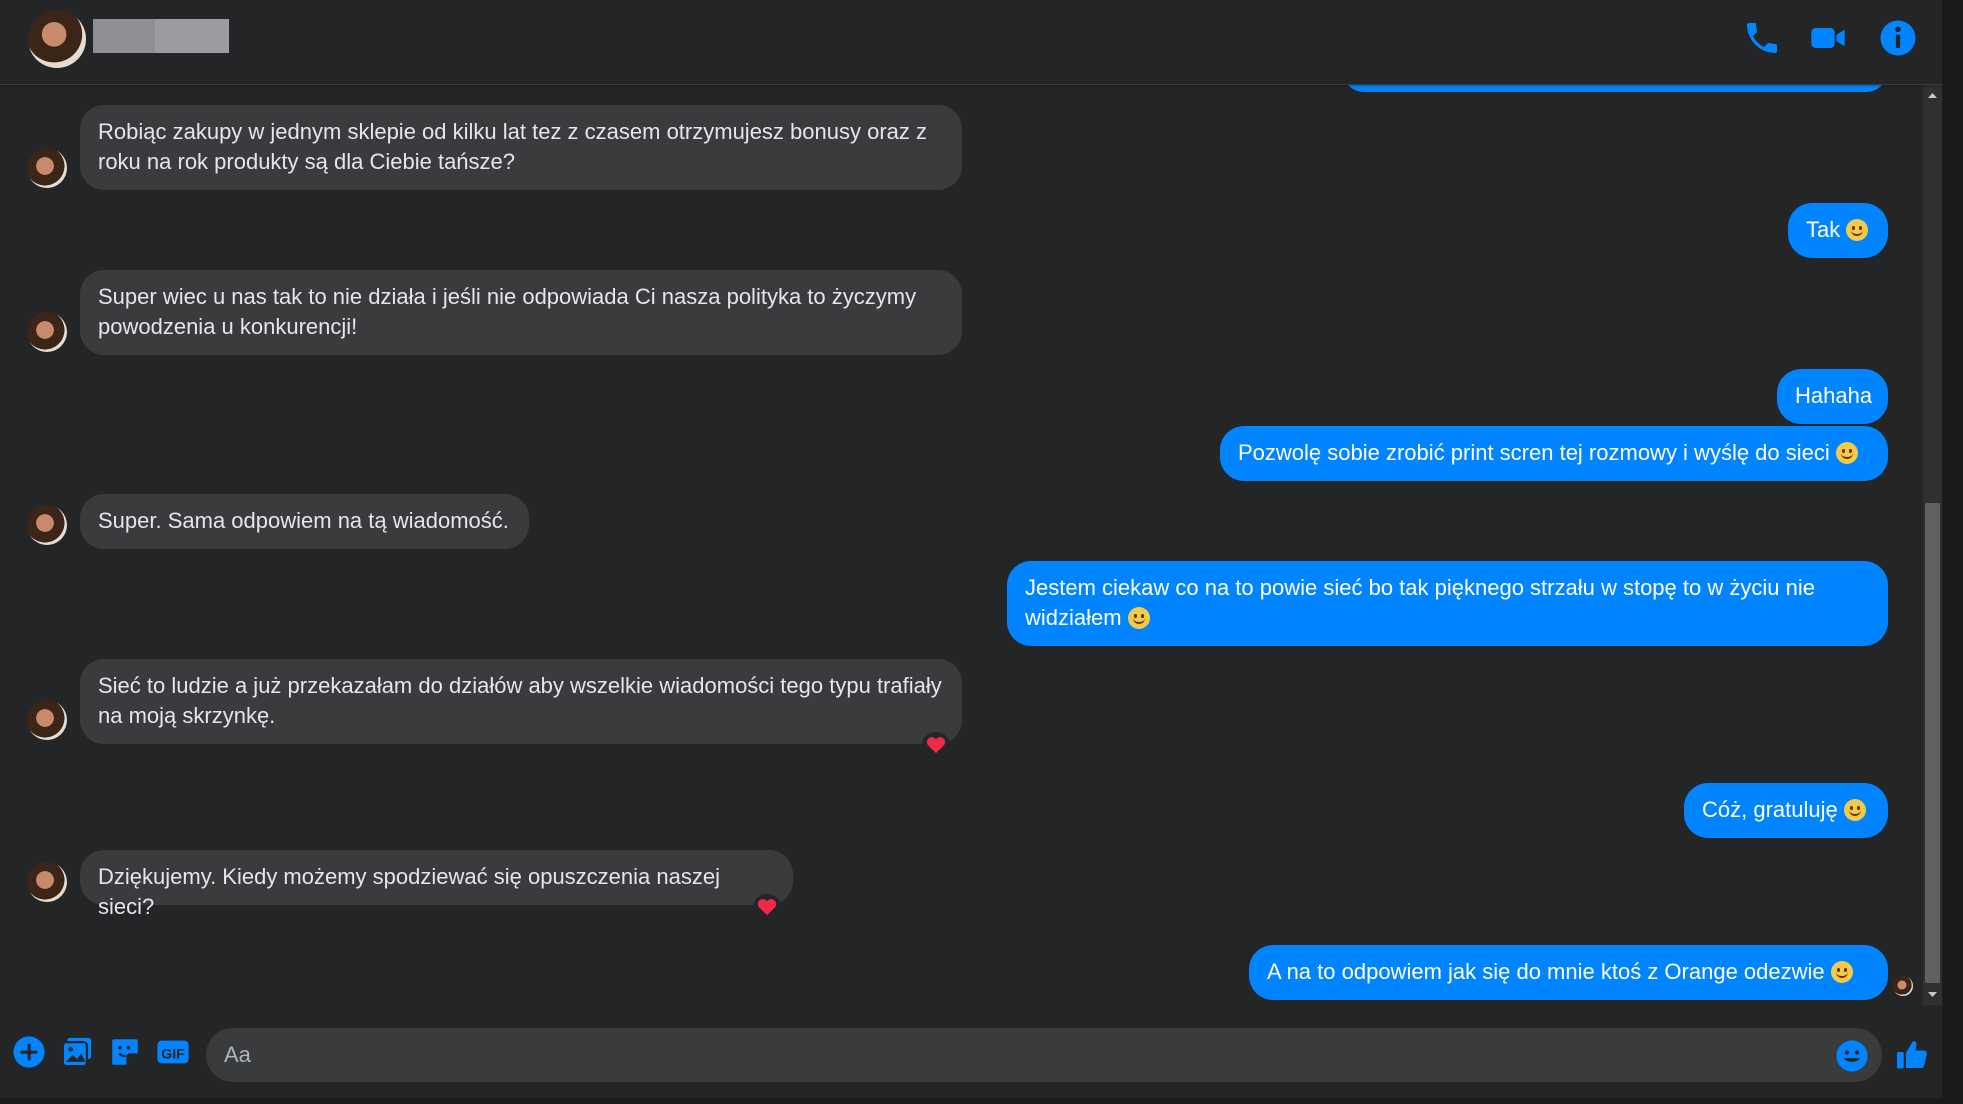 The height and width of the screenshot is (1104, 1963). I want to click on message-composer: GIF, so click(971, 1055).